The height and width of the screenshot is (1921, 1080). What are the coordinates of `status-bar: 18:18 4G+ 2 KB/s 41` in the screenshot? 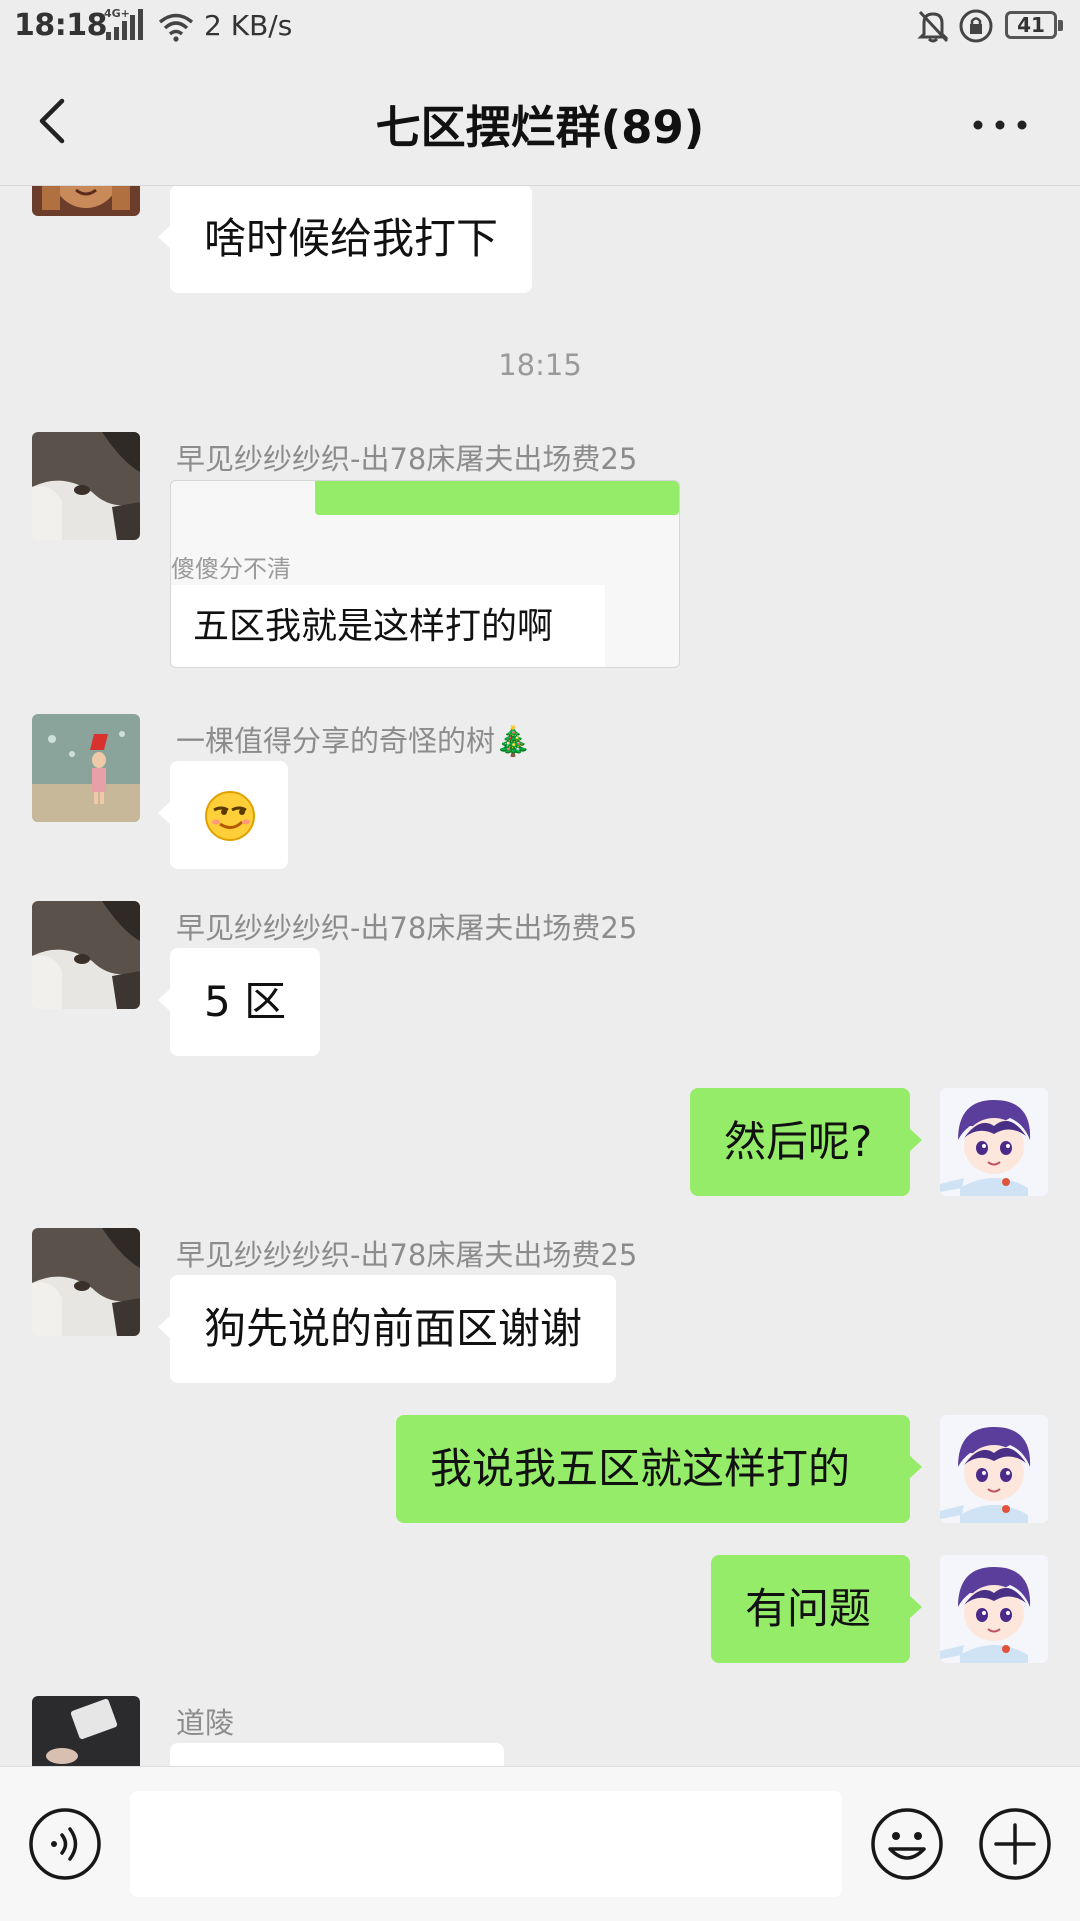 It's located at (540, 27).